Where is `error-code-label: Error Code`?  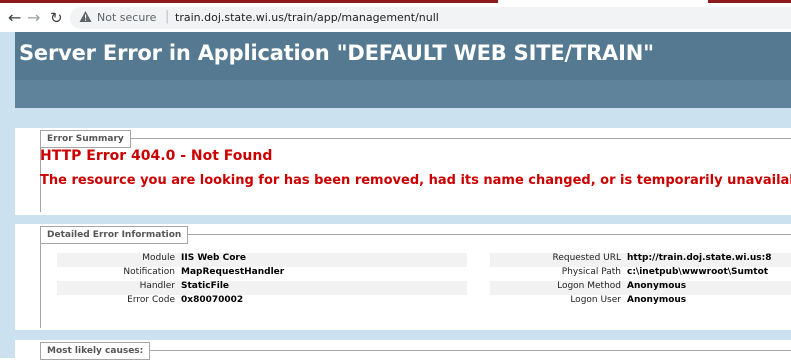
error-code-label: Error Code is located at coordinates (151, 300).